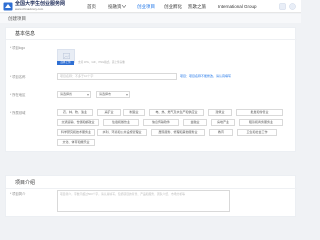 This screenshot has height=240, width=320. I want to click on nav-international: International Group, so click(237, 6).